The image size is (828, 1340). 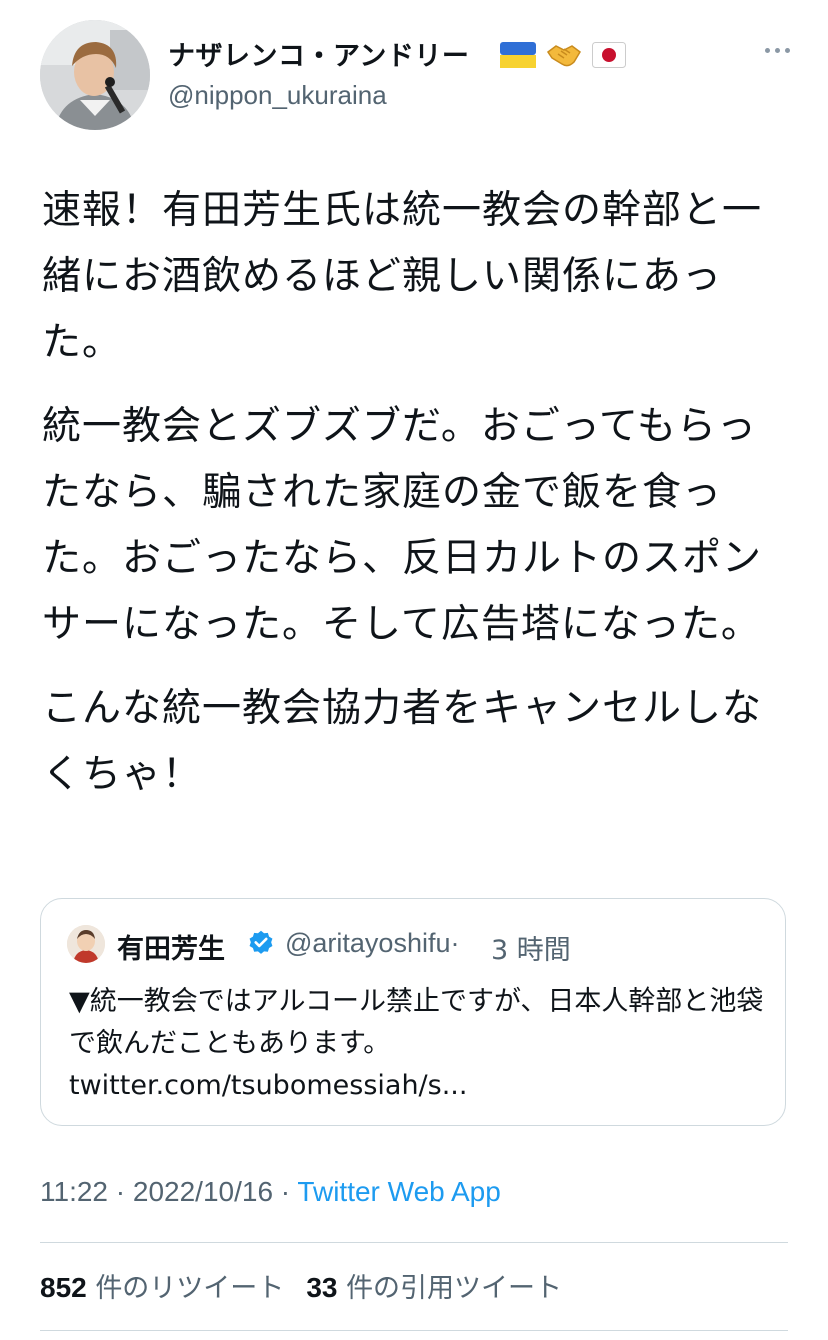 I want to click on quotes-count: 33, so click(x=322, y=1287).